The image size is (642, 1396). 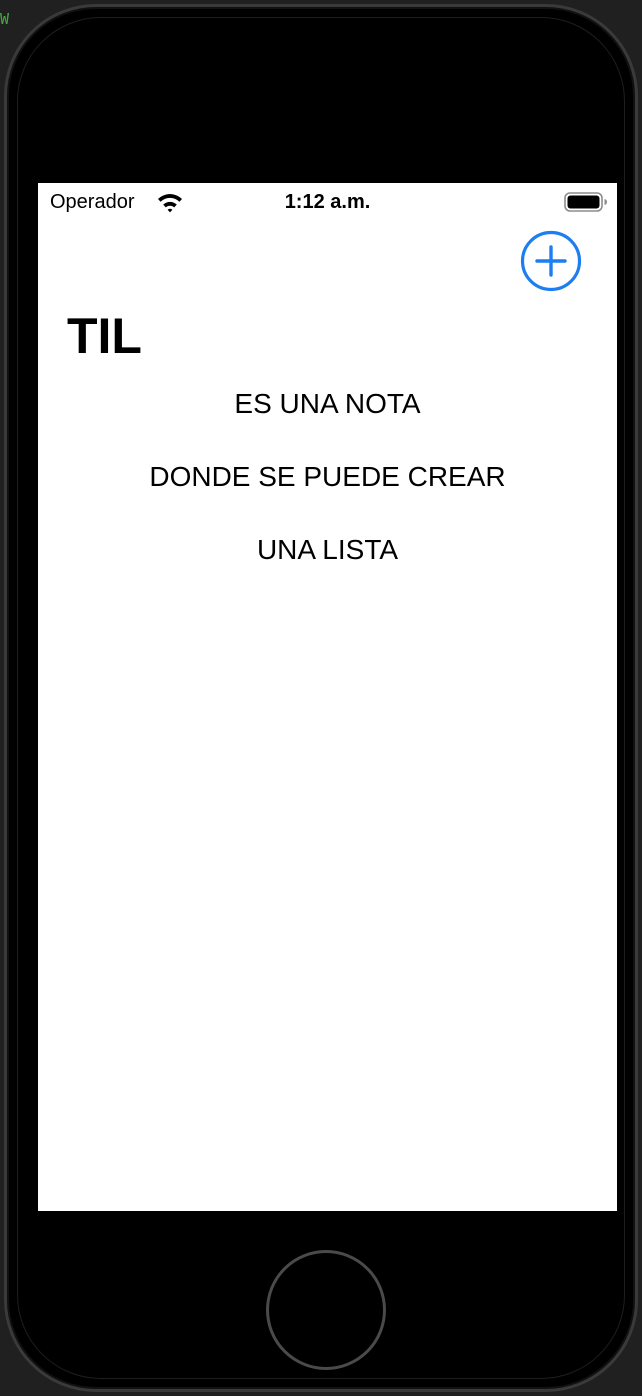 I want to click on window-edge-glyph: W, so click(x=5, y=19).